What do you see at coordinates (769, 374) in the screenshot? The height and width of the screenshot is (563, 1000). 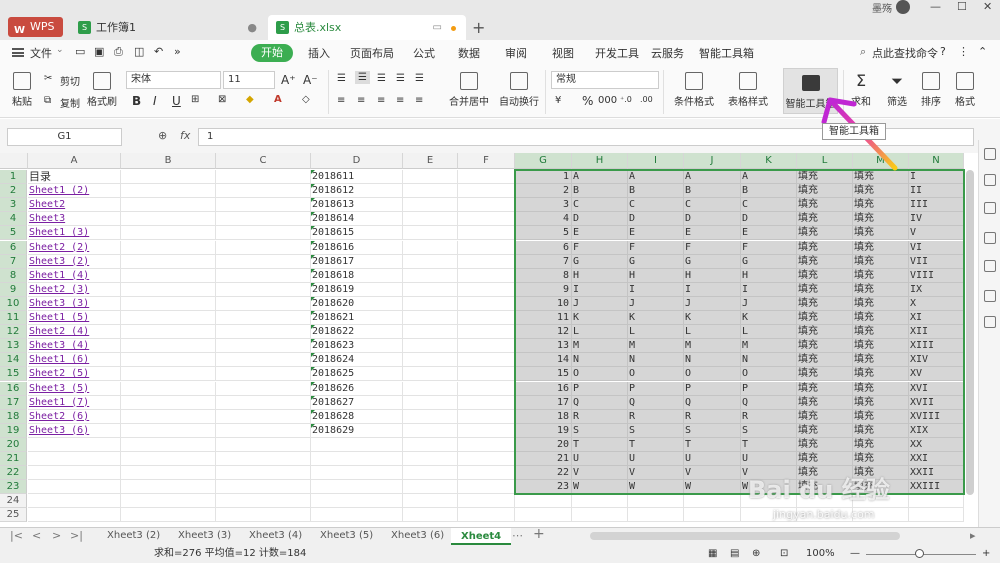 I see `table-cell: O` at bounding box center [769, 374].